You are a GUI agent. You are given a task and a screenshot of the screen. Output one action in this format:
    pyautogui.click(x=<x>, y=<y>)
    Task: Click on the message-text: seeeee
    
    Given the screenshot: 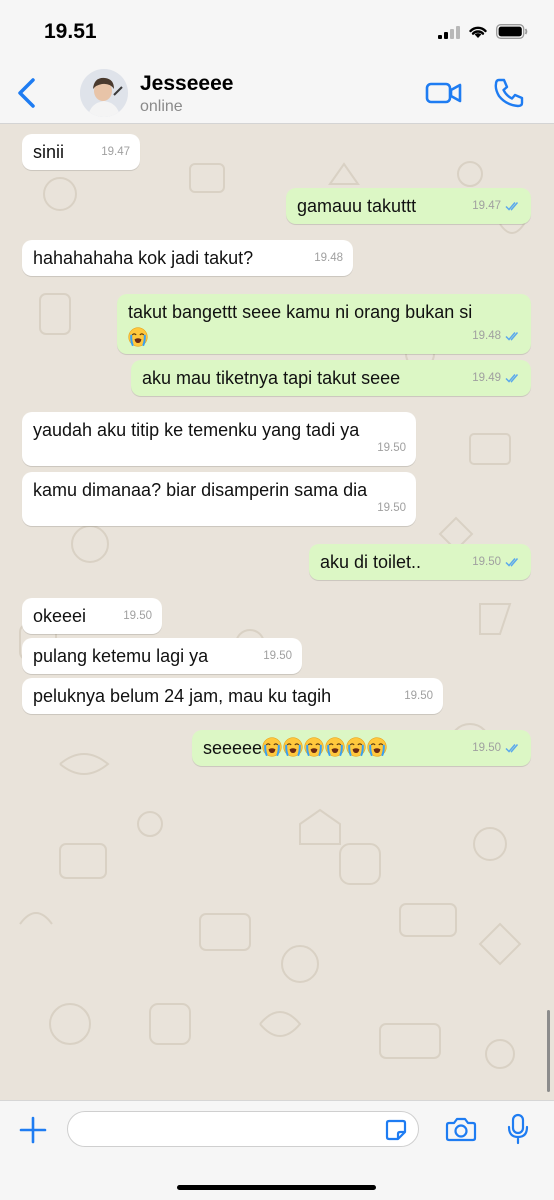 What is the action you would take?
    pyautogui.click(x=295, y=748)
    